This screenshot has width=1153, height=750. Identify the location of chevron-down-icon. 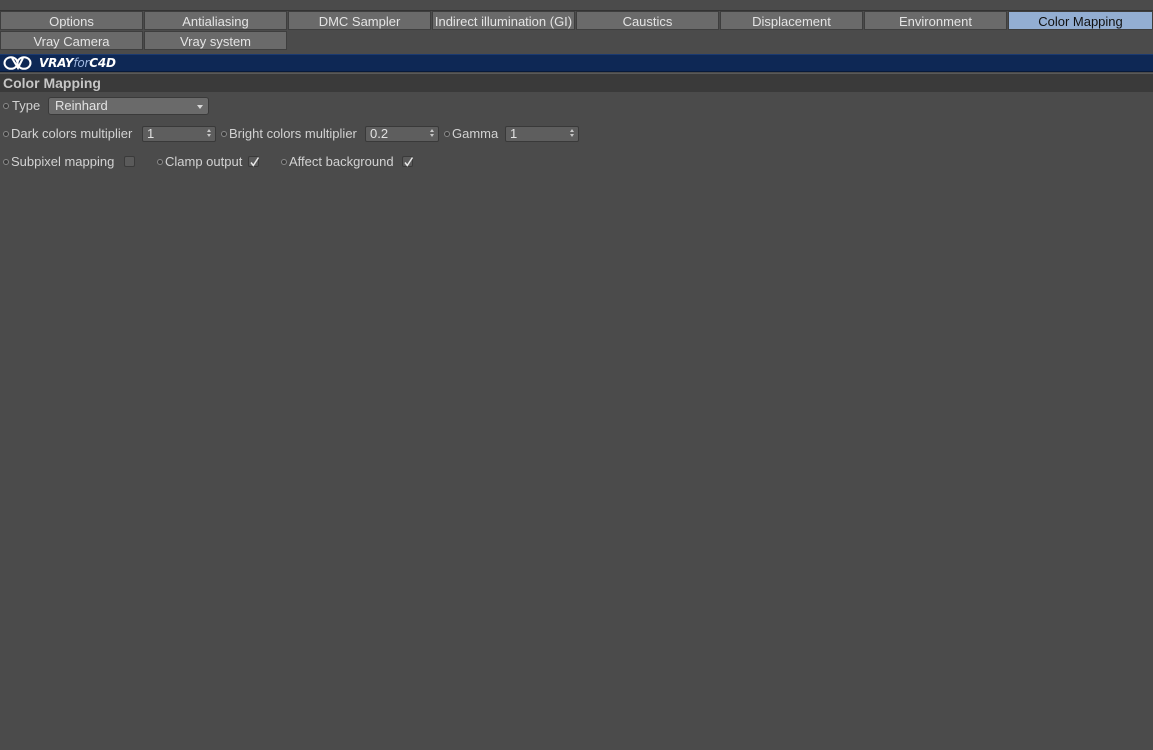
(200, 107).